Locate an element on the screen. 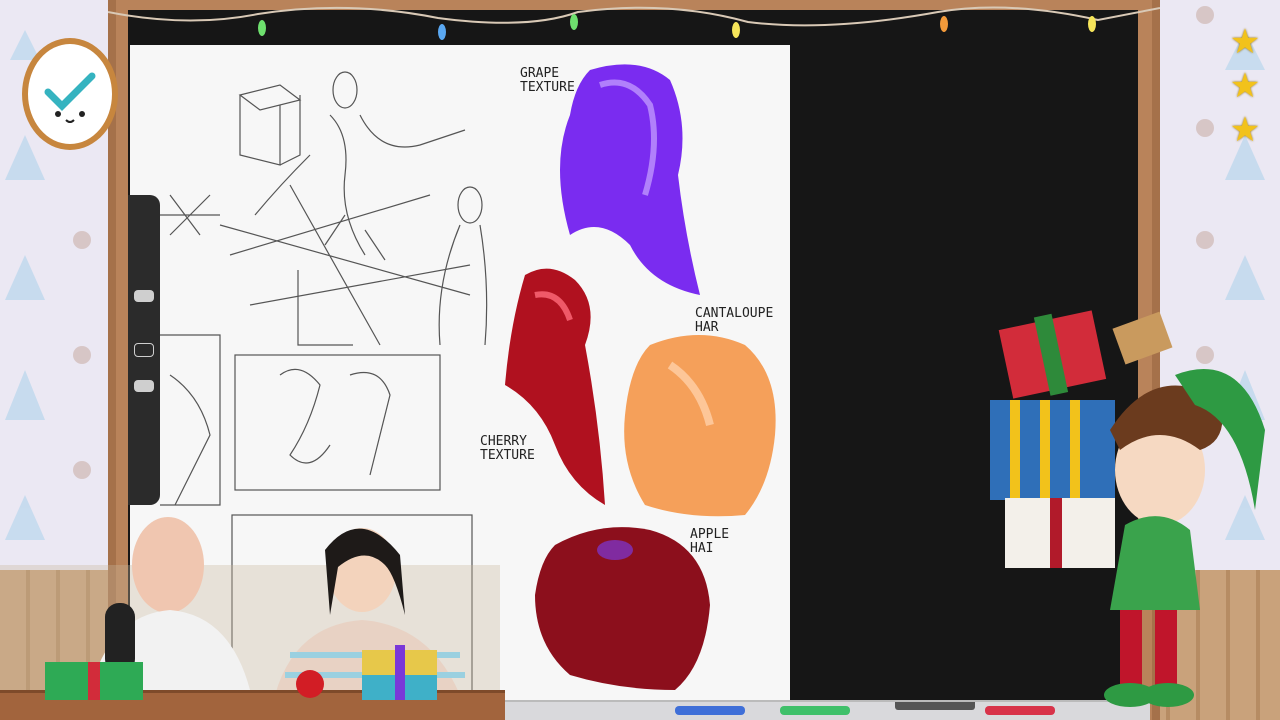 This screenshot has height=720, width=1280. star-rating: ★ ★ ★ is located at coordinates (1245, 86).